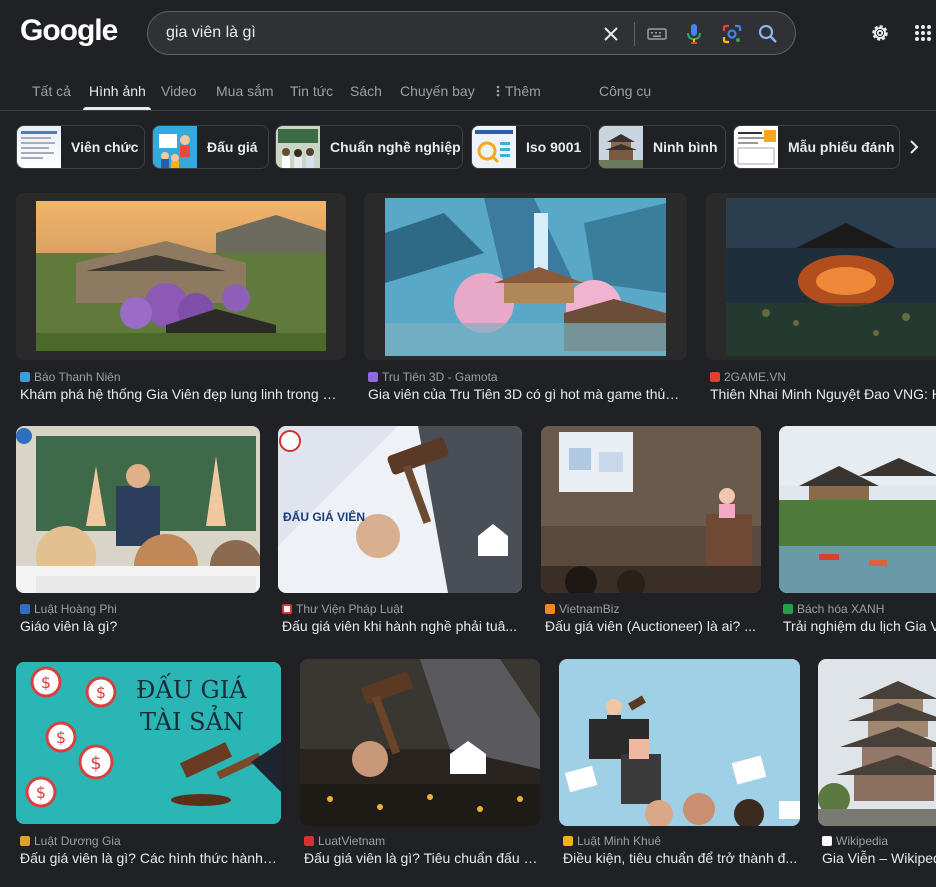  Describe the element at coordinates (589, 609) in the screenshot. I see `source-name: VietnamBiz` at that location.